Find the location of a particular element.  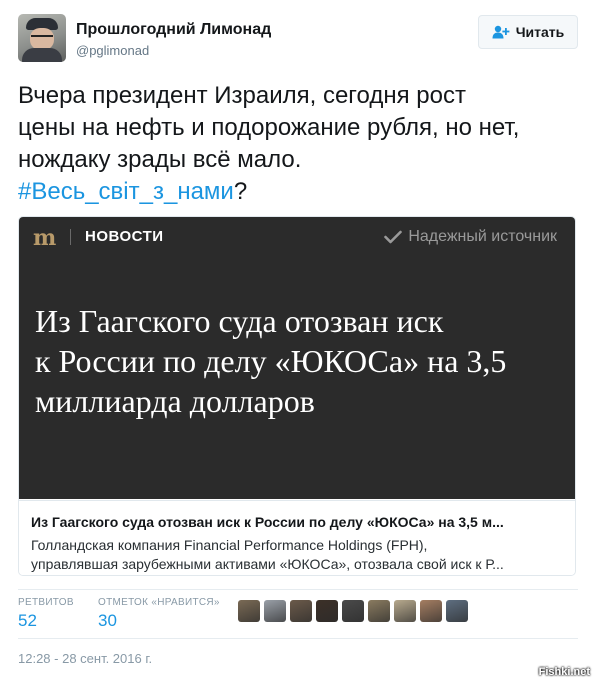

liker-avatars is located at coordinates (353, 611).